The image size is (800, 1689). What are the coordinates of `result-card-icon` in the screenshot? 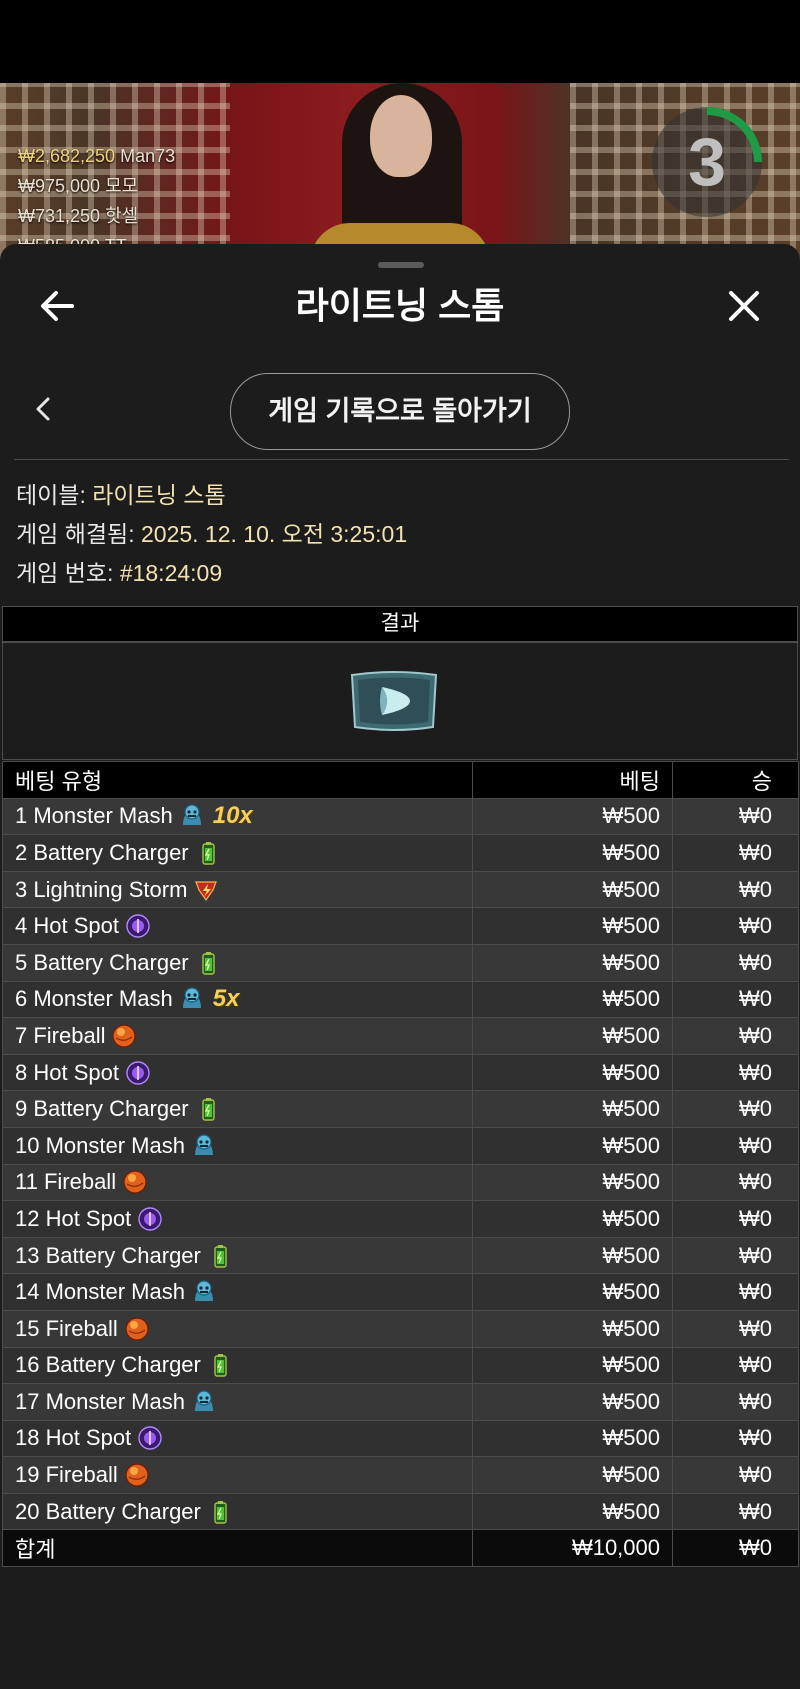 It's located at (394, 701).